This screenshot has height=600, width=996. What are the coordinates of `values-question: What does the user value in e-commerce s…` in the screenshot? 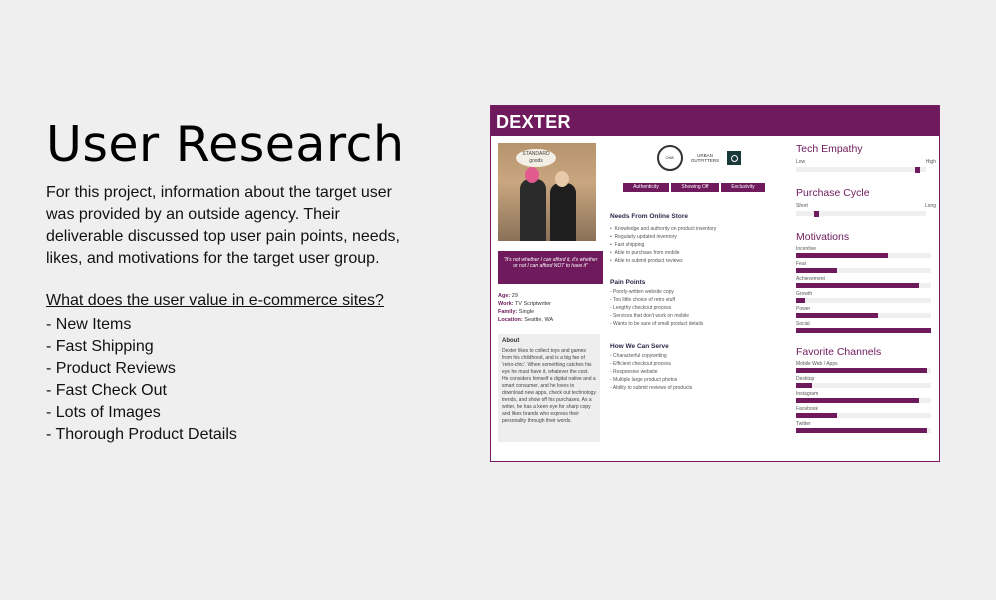 It's located at (215, 300).